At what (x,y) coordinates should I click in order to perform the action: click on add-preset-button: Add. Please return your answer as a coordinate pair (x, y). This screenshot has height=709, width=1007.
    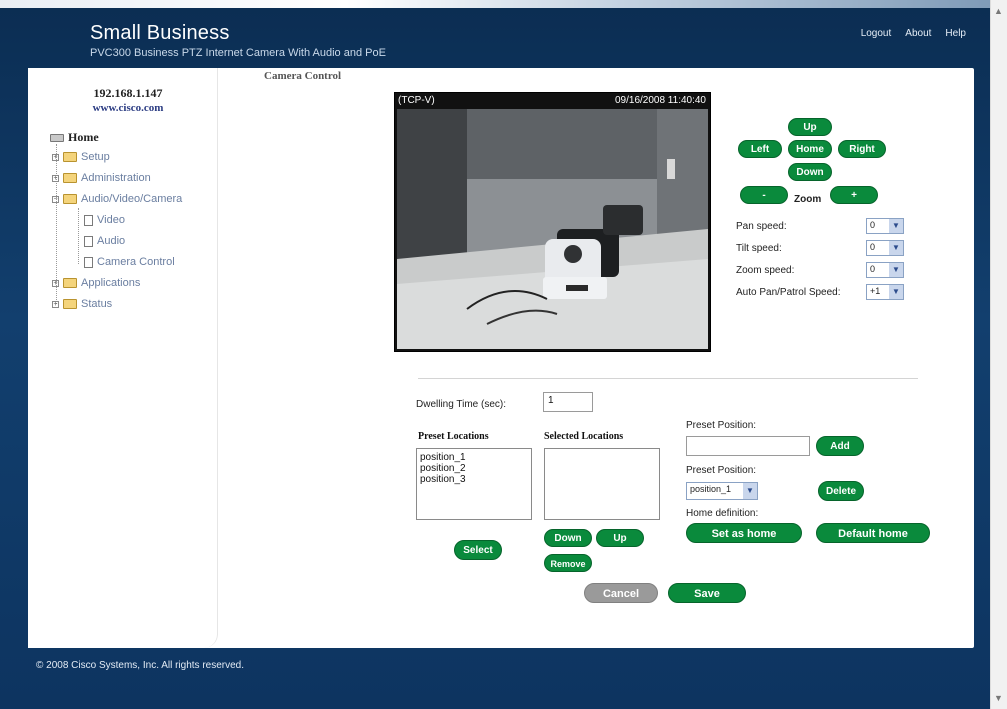
    Looking at the image, I should click on (840, 446).